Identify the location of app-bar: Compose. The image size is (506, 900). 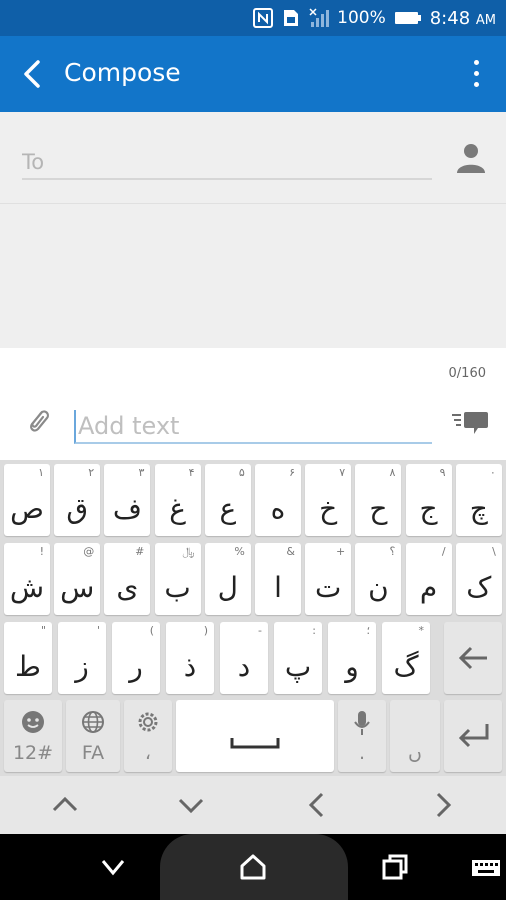
(253, 74).